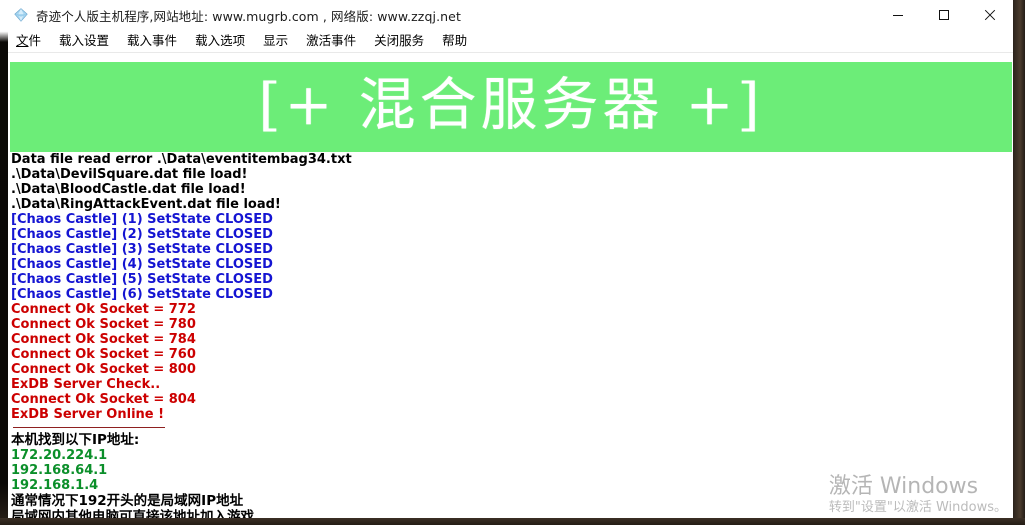 The width and height of the screenshot is (1025, 525). I want to click on close-button, so click(990, 15).